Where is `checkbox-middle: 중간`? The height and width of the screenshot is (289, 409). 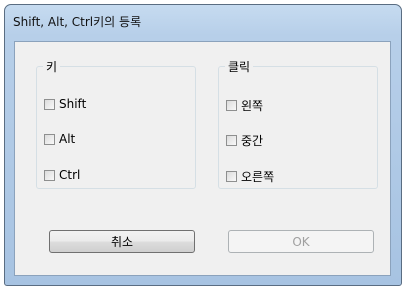 checkbox-middle: 중간 is located at coordinates (244, 140).